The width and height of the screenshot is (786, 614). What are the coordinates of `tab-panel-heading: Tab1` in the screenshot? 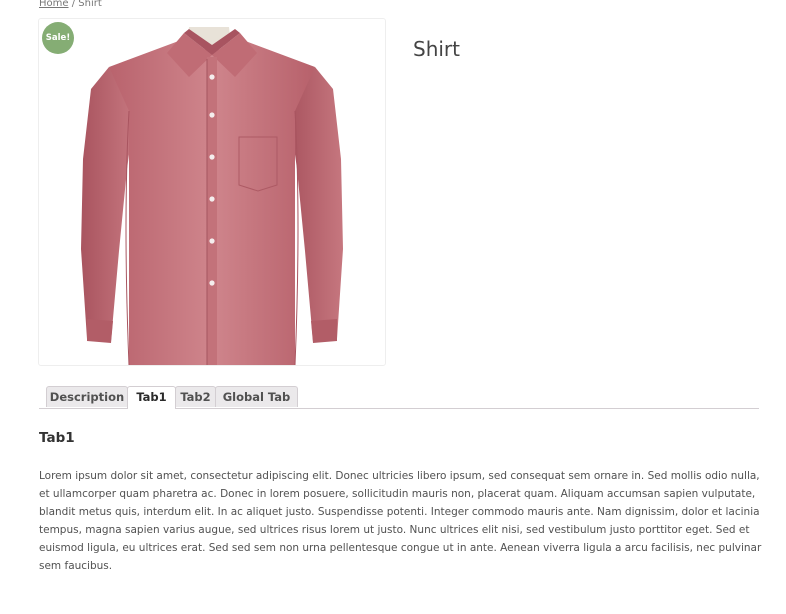 It's located at (57, 438).